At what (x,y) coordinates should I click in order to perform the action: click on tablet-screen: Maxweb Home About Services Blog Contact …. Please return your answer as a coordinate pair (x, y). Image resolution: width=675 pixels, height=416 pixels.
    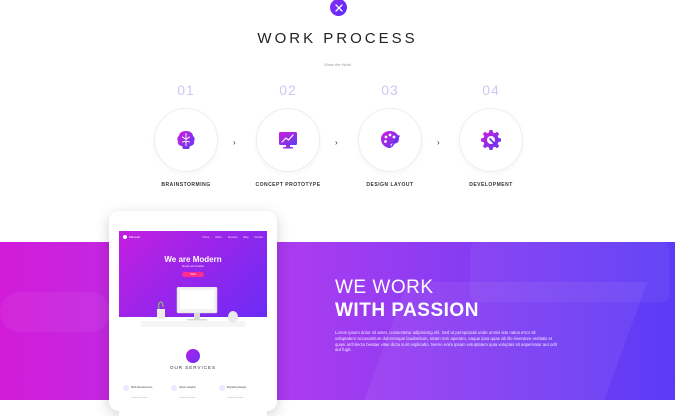
    Looking at the image, I should click on (193, 323).